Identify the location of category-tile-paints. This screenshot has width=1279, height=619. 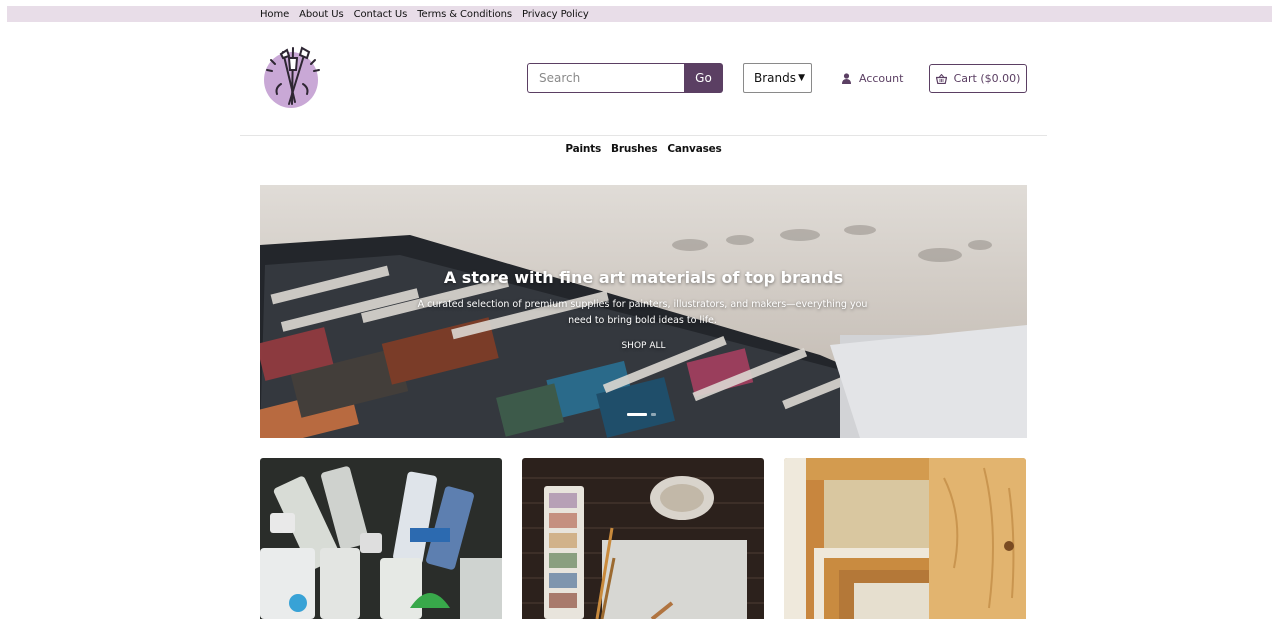
(381, 538).